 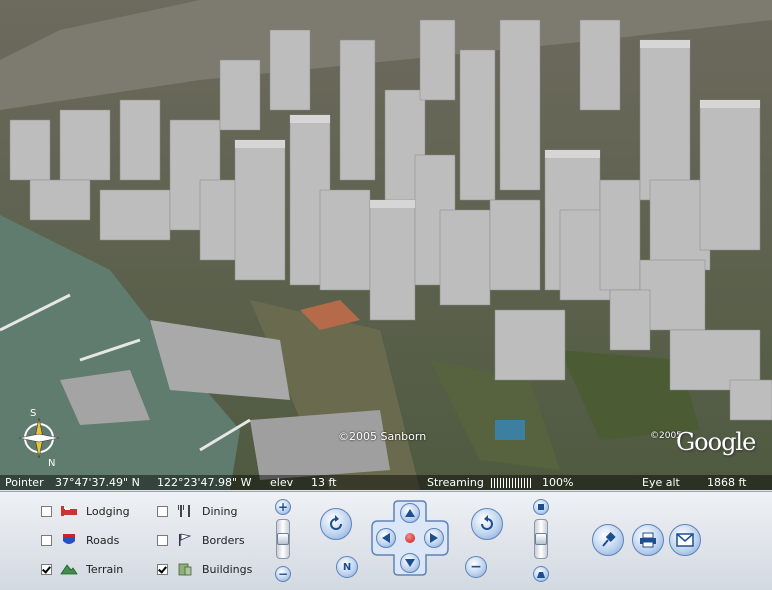 I want to click on pan-left-button, so click(x=386, y=538).